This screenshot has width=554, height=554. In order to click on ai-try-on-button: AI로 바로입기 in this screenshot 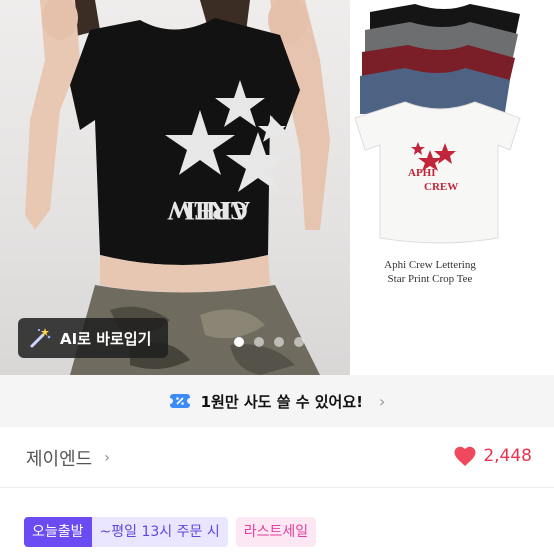, I will do `click(93, 338)`.